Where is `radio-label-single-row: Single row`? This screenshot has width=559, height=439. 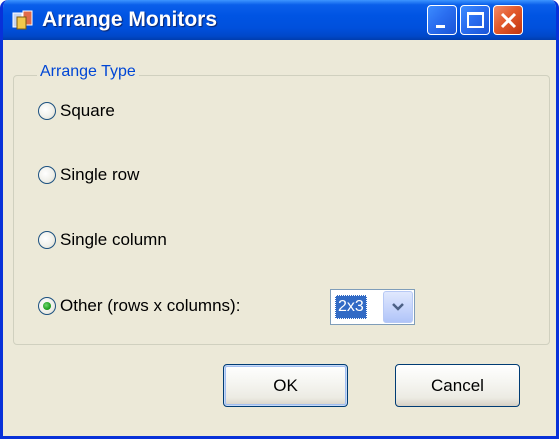
radio-label-single-row: Single row is located at coordinates (100, 174).